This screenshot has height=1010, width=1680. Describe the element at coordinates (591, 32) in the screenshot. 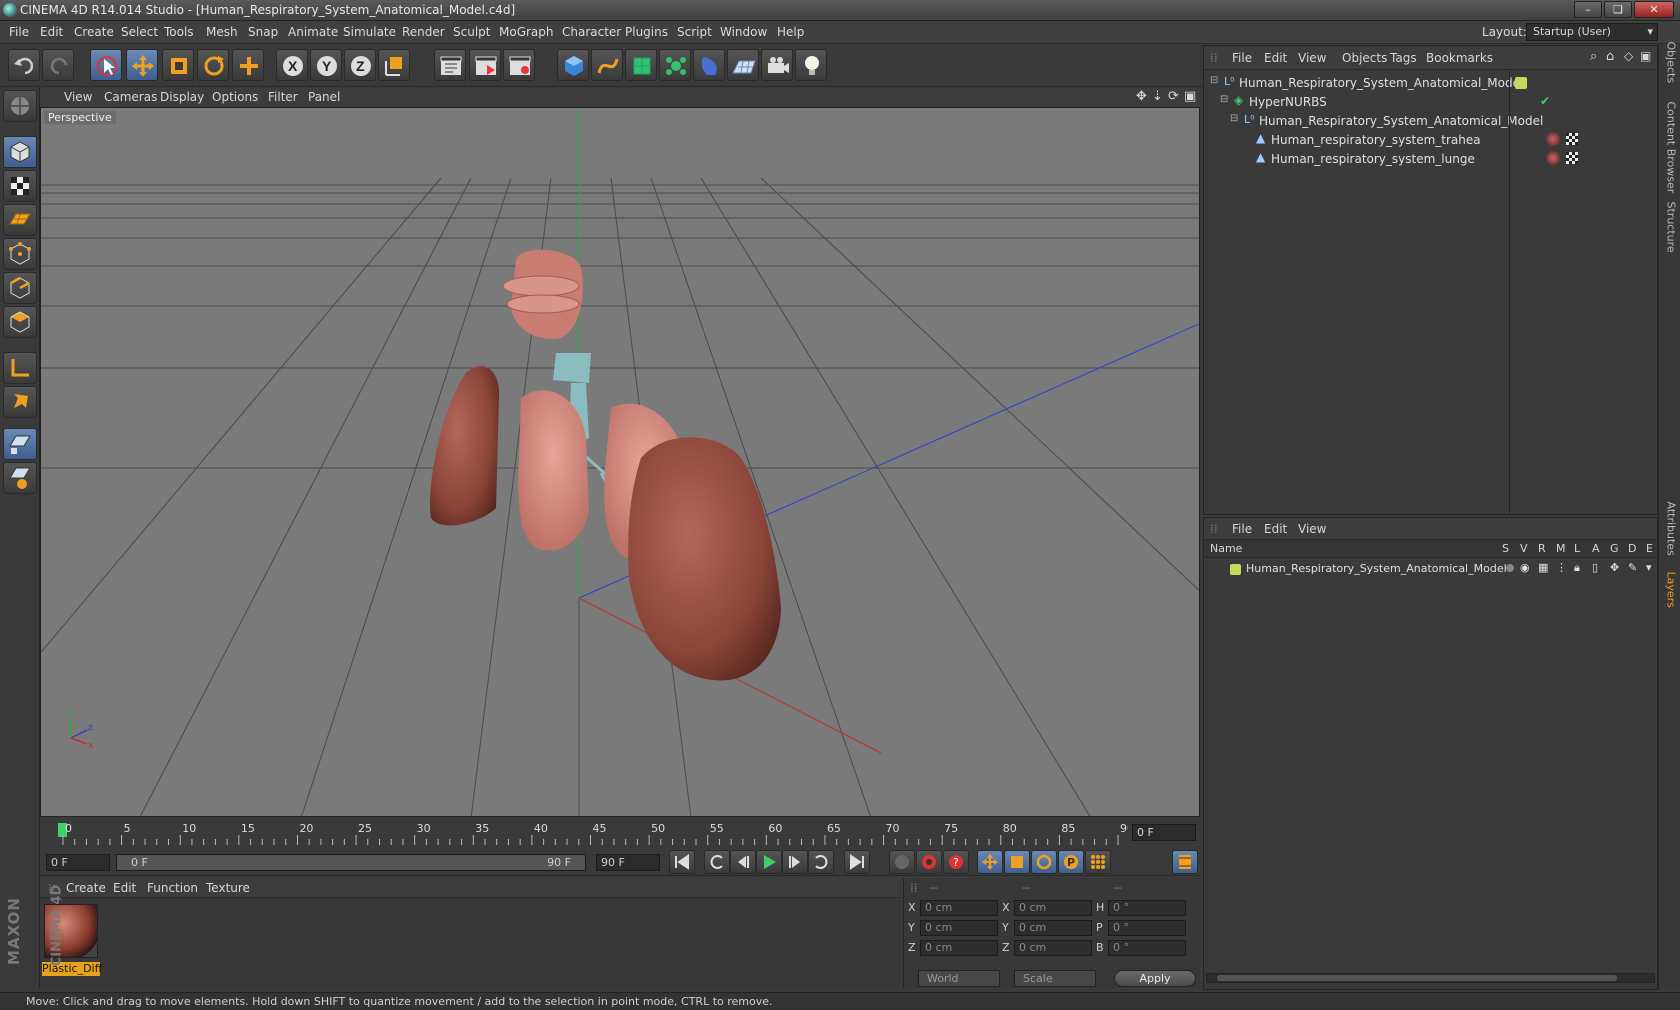

I see `menu-character: Character` at that location.